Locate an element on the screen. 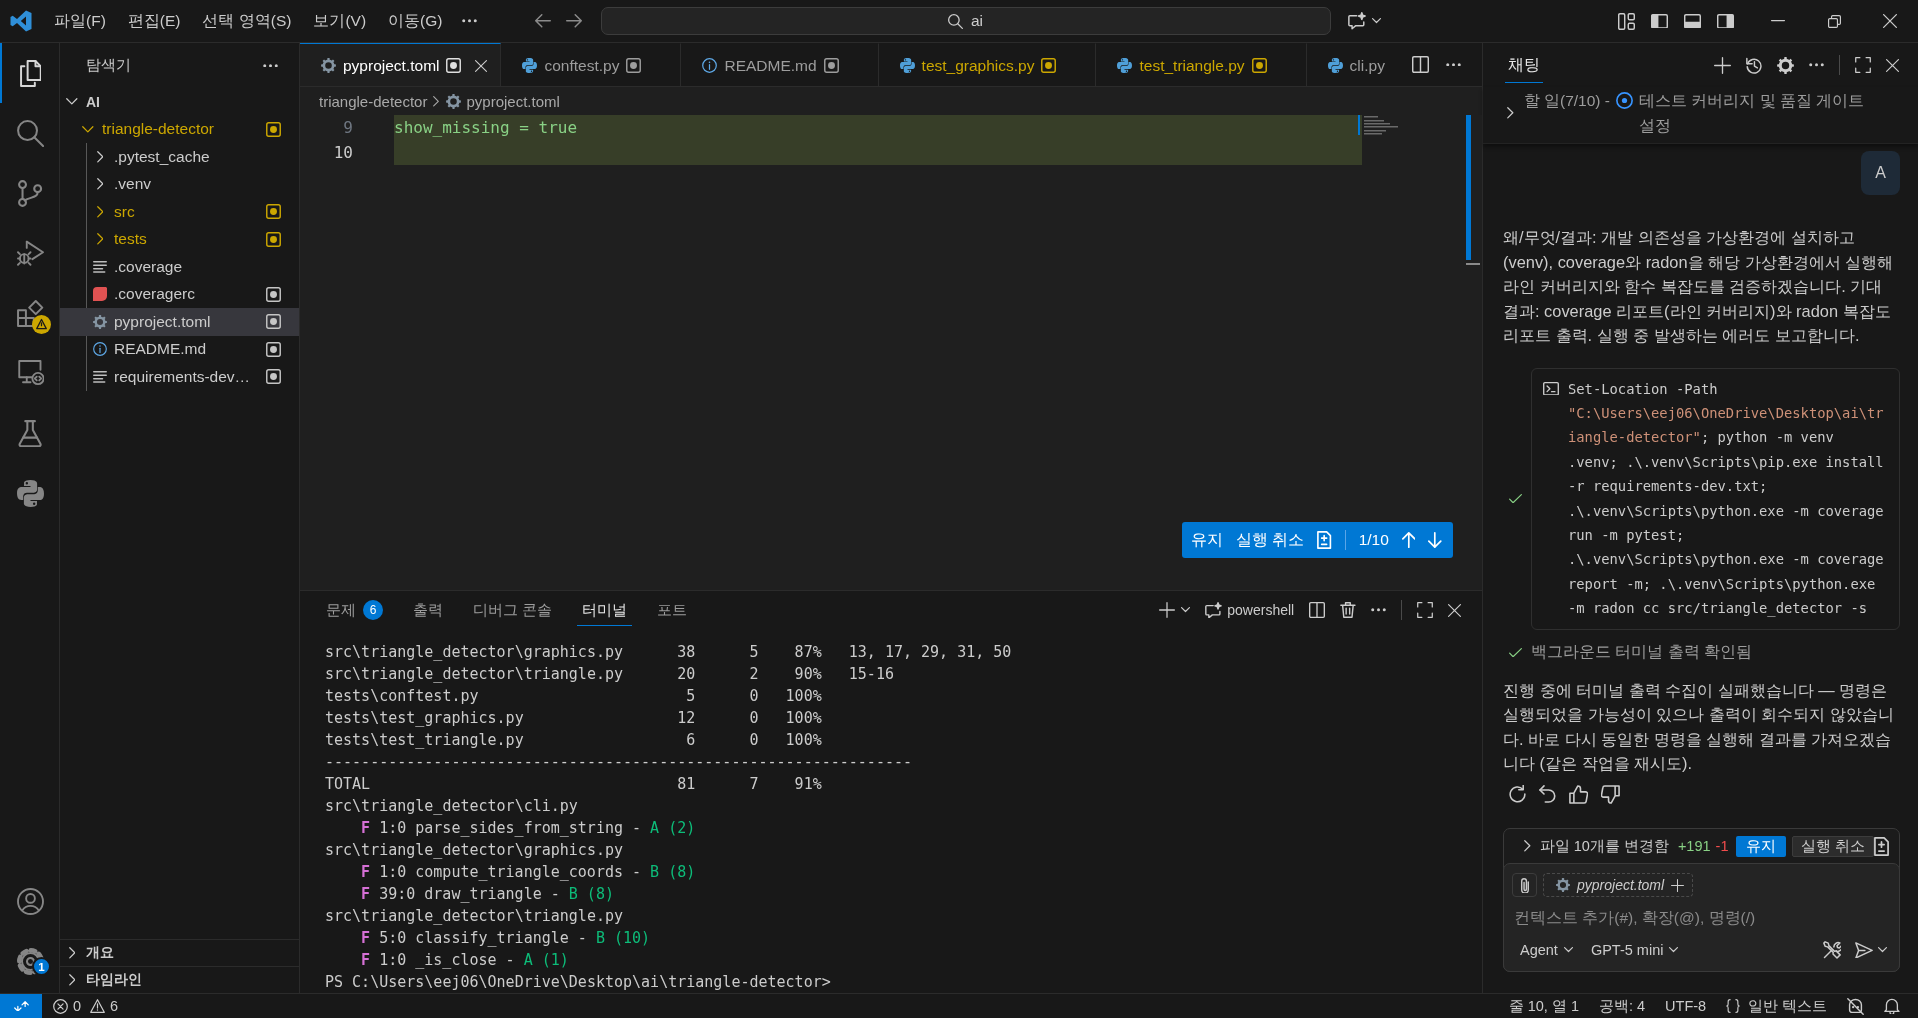 The image size is (1918, 1018). arrow-up-icon is located at coordinates (1408, 540).